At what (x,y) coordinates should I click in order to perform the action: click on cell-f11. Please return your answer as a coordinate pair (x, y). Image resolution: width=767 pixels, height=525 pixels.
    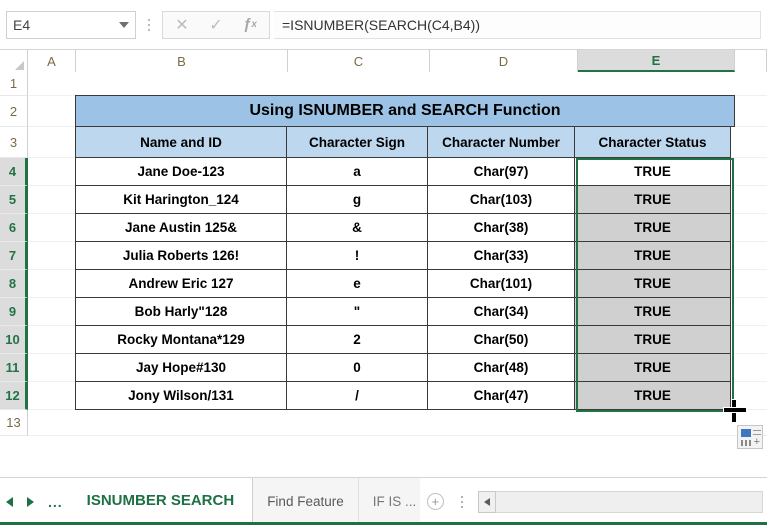
    Looking at the image, I should click on (749, 368).